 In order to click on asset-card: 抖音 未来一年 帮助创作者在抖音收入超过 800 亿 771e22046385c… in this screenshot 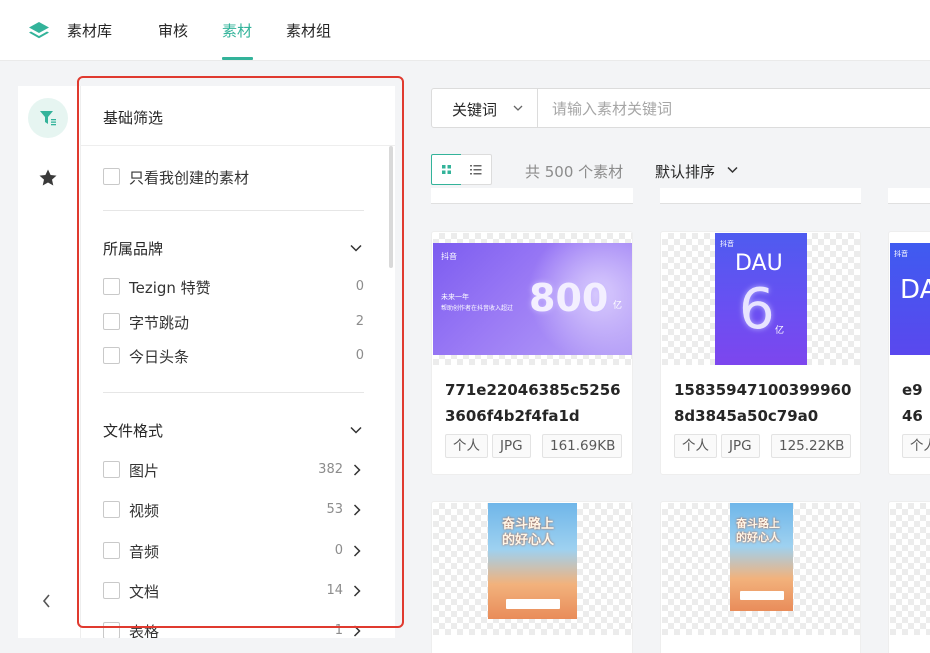, I will do `click(532, 353)`.